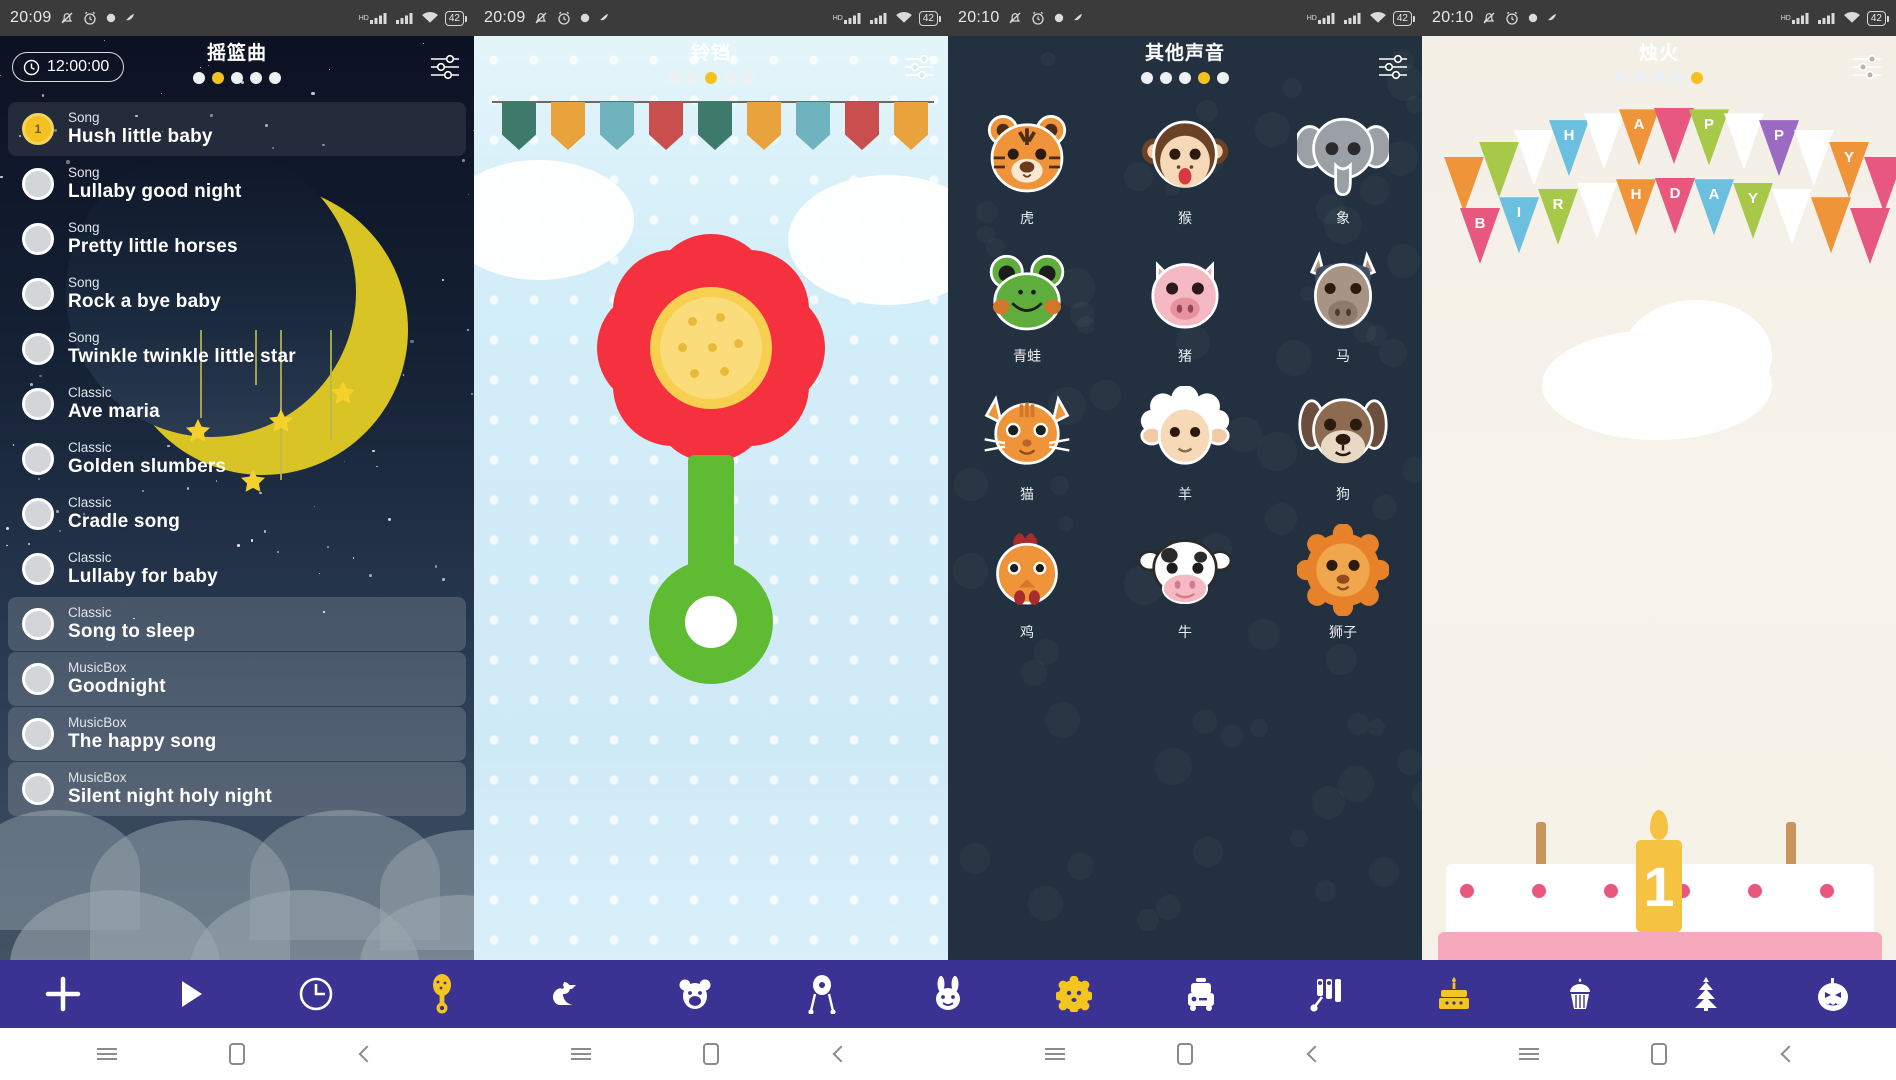  I want to click on song-selected-indicator: 1, so click(38, 129).